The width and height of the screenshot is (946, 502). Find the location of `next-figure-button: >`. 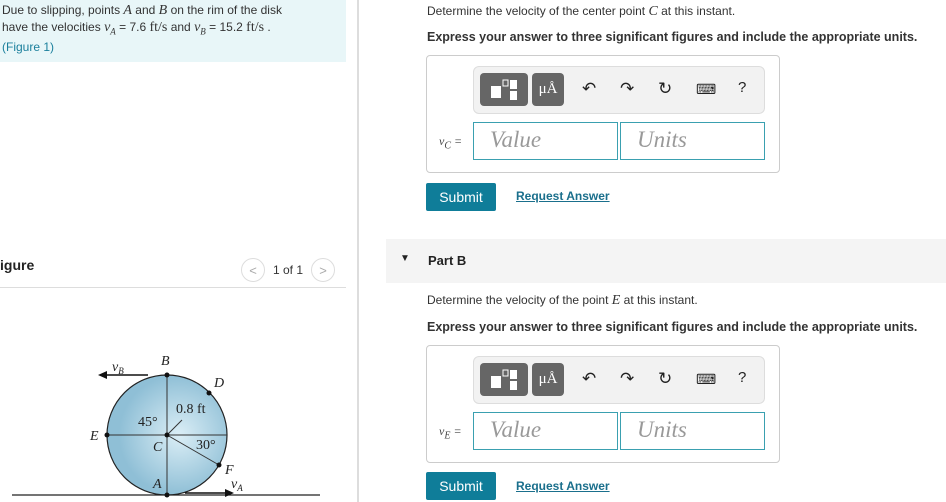

next-figure-button: > is located at coordinates (323, 270).